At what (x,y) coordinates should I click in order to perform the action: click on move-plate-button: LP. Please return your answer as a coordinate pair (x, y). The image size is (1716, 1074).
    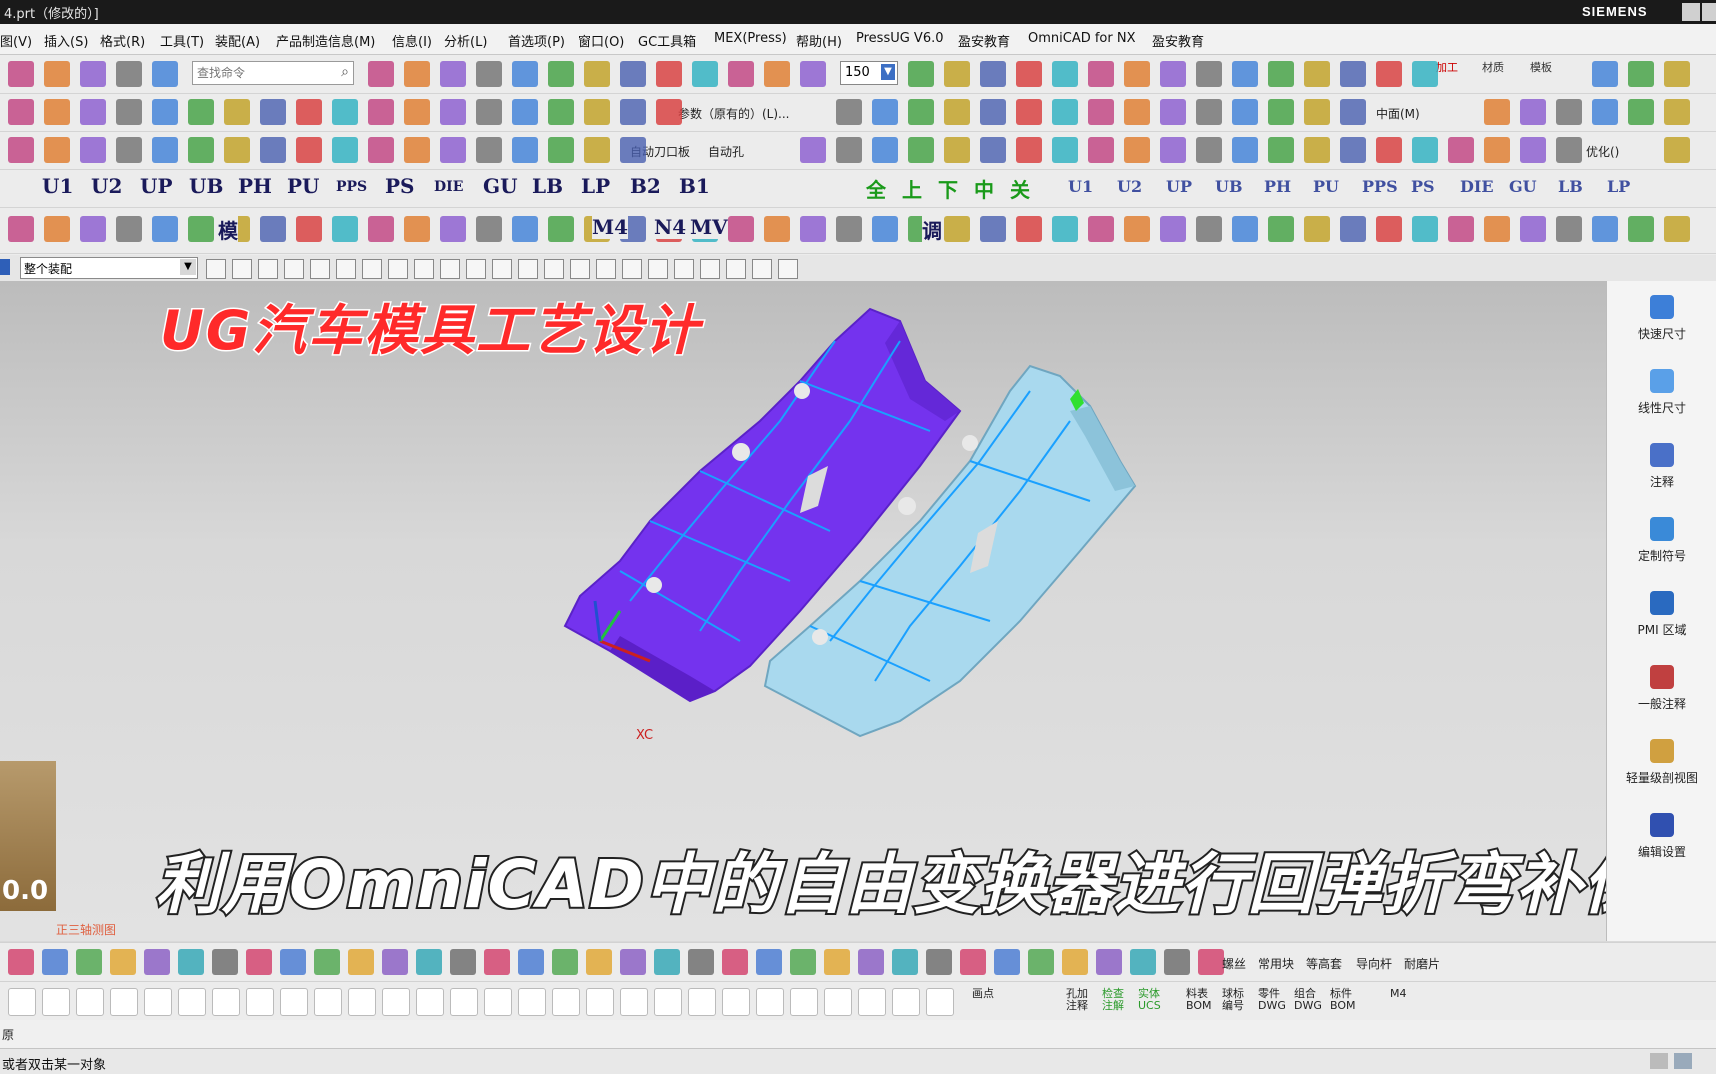
    Looking at the image, I should click on (1618, 186).